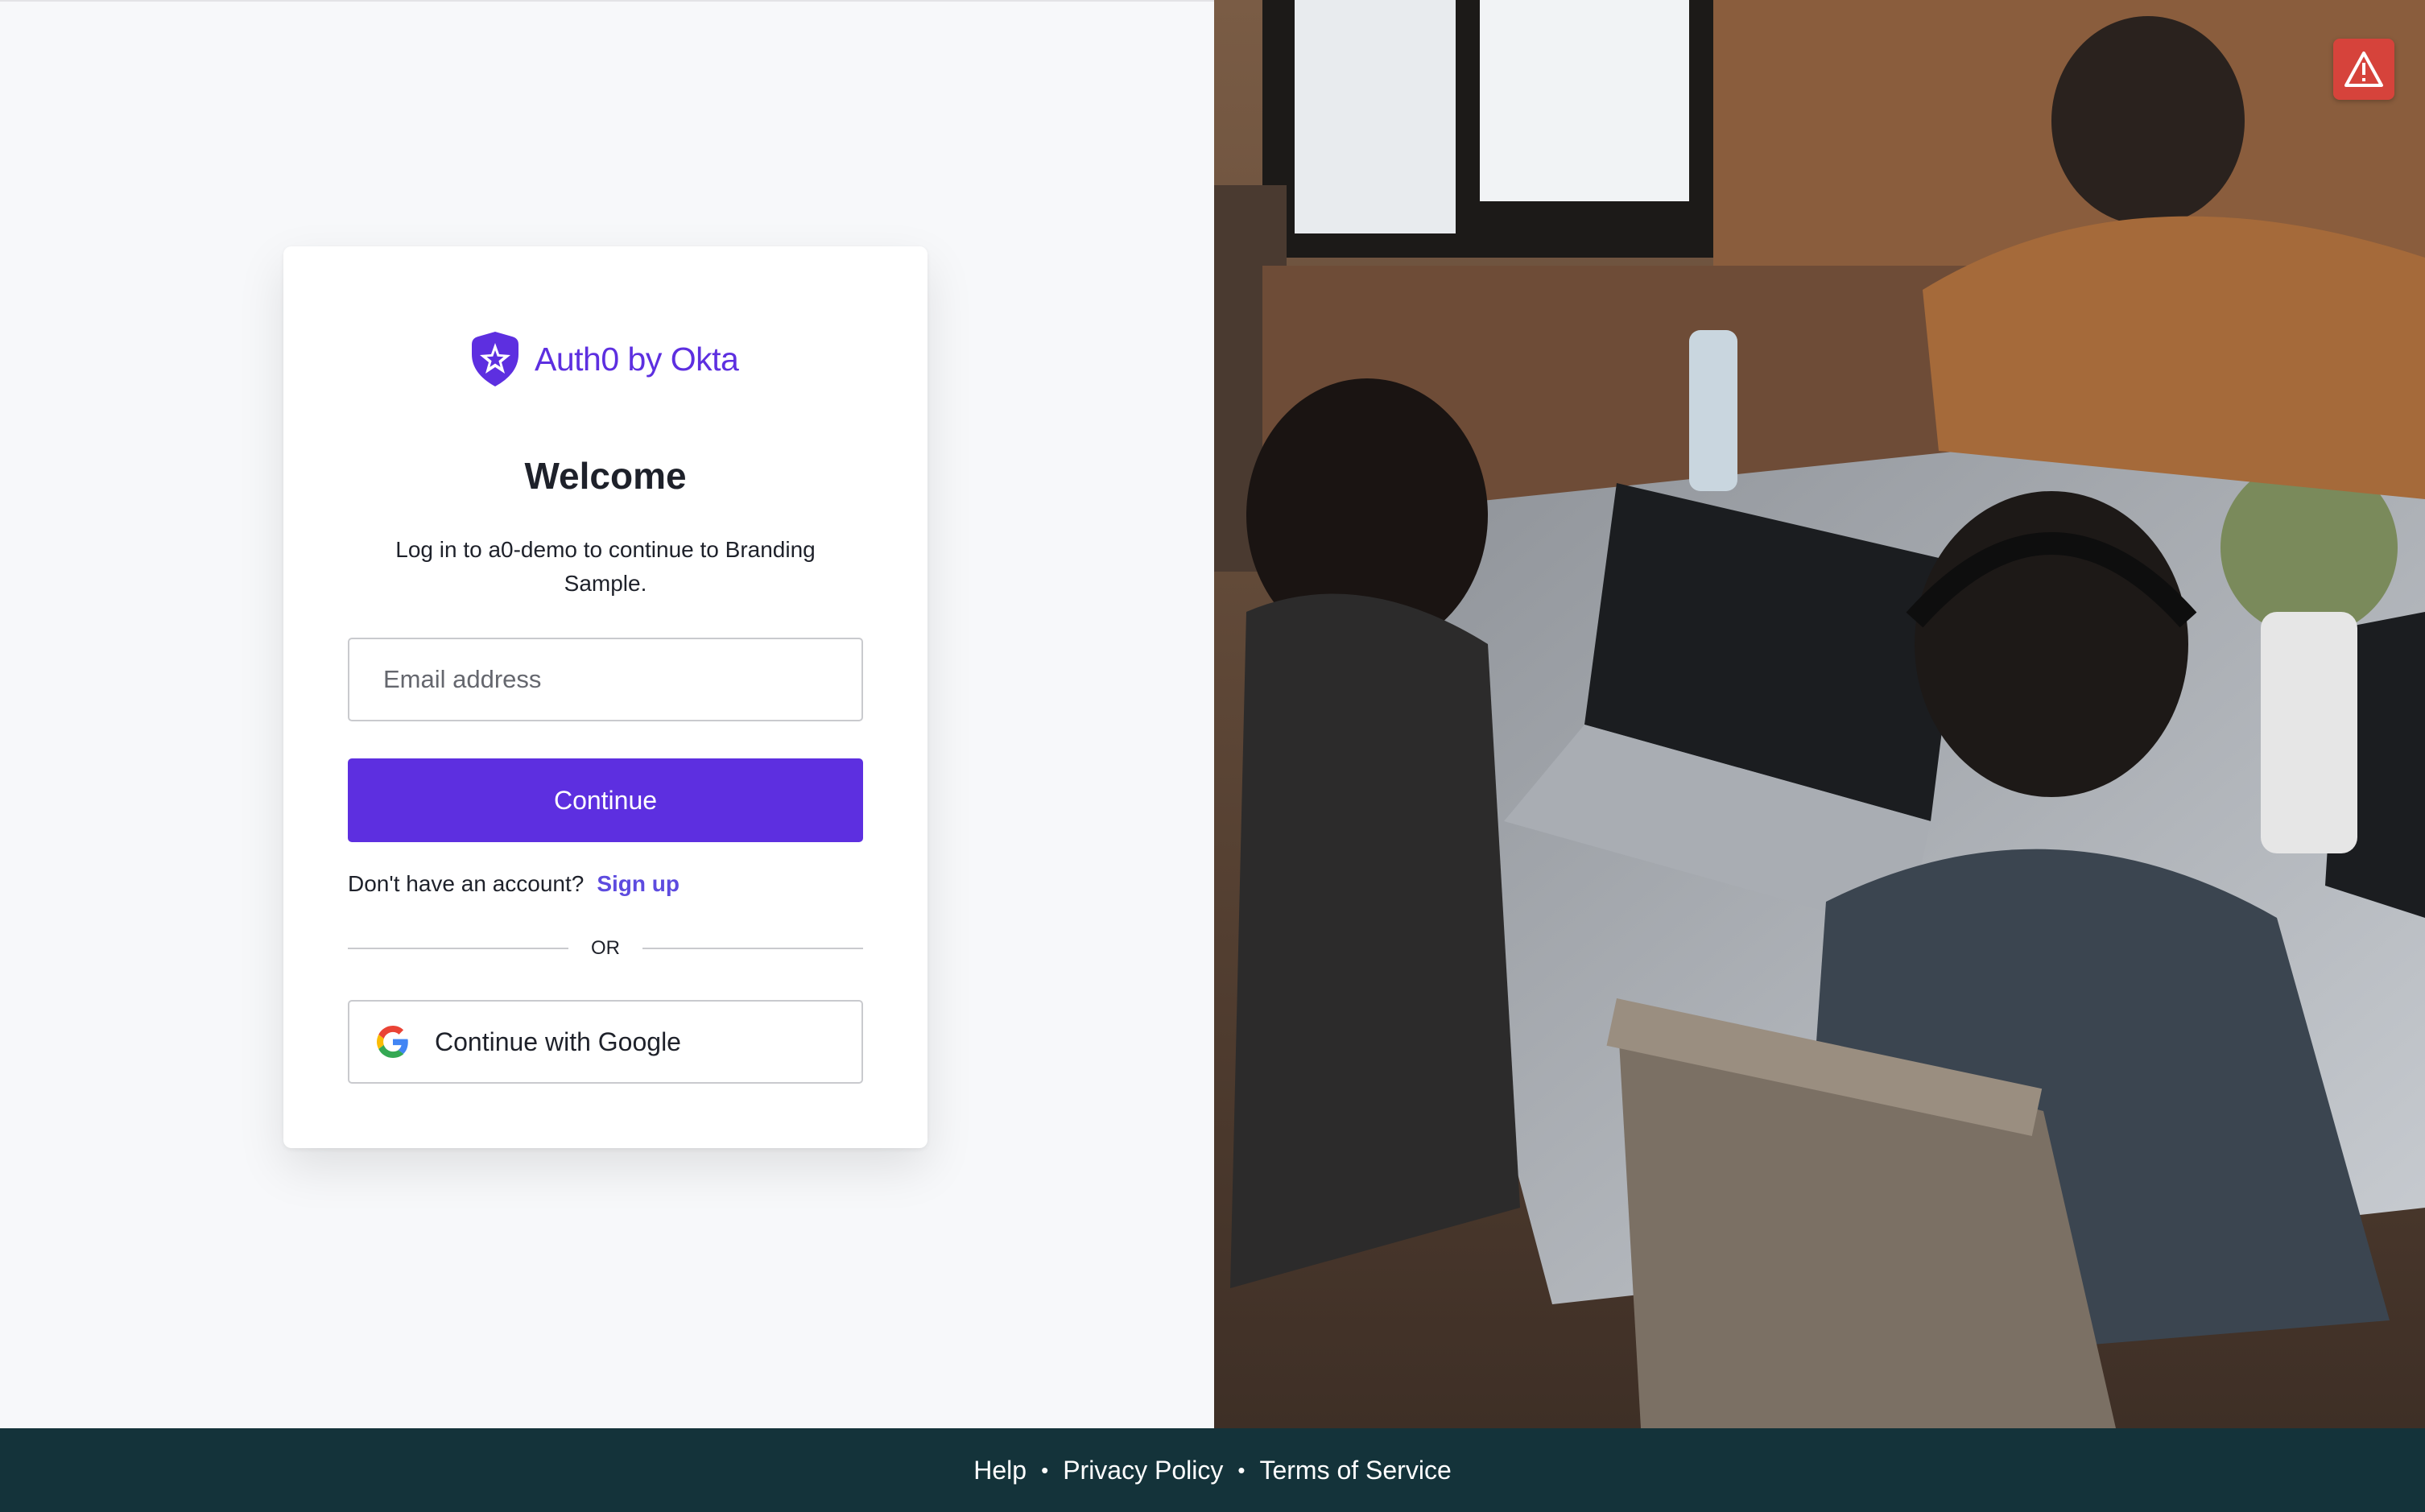 The width and height of the screenshot is (2425, 1512). What do you see at coordinates (458, 948) in the screenshot?
I see `divider-line-left` at bounding box center [458, 948].